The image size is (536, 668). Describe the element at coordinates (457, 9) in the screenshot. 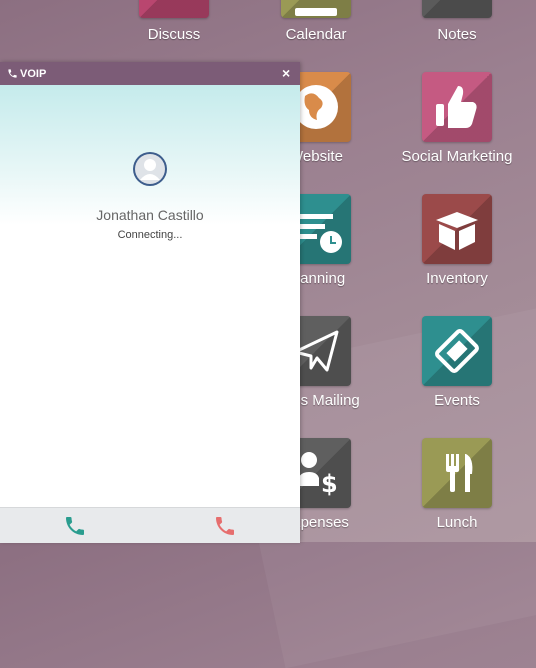

I see `notes-icon` at that location.